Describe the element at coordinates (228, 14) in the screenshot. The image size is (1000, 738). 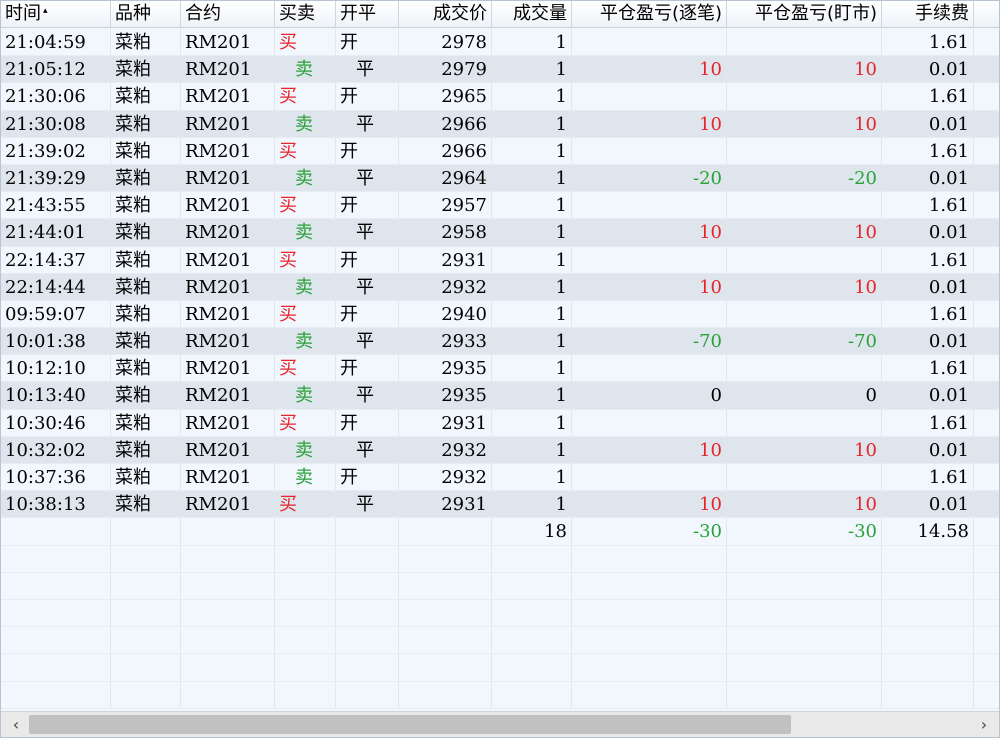
I see `column-header-contract: 合约` at that location.